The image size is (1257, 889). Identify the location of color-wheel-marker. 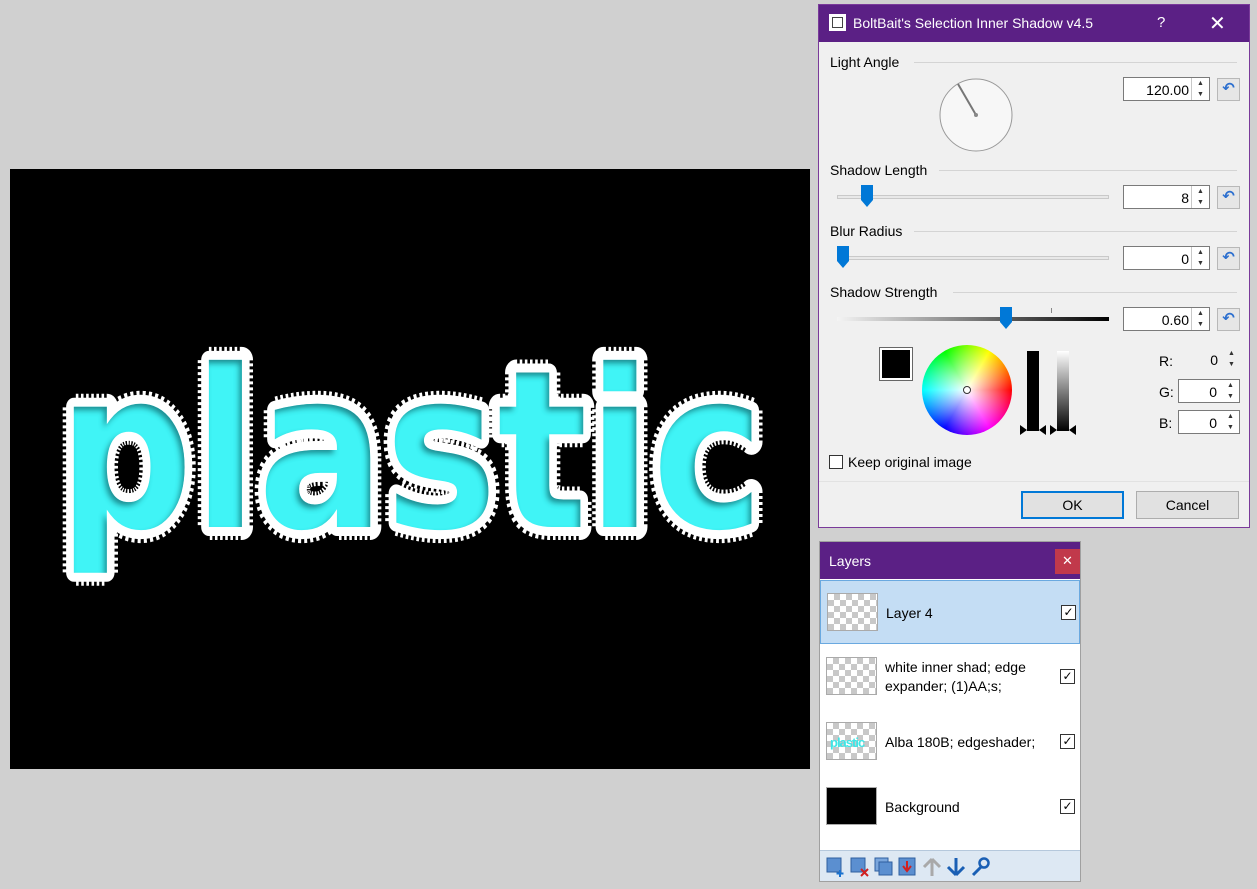
(967, 390).